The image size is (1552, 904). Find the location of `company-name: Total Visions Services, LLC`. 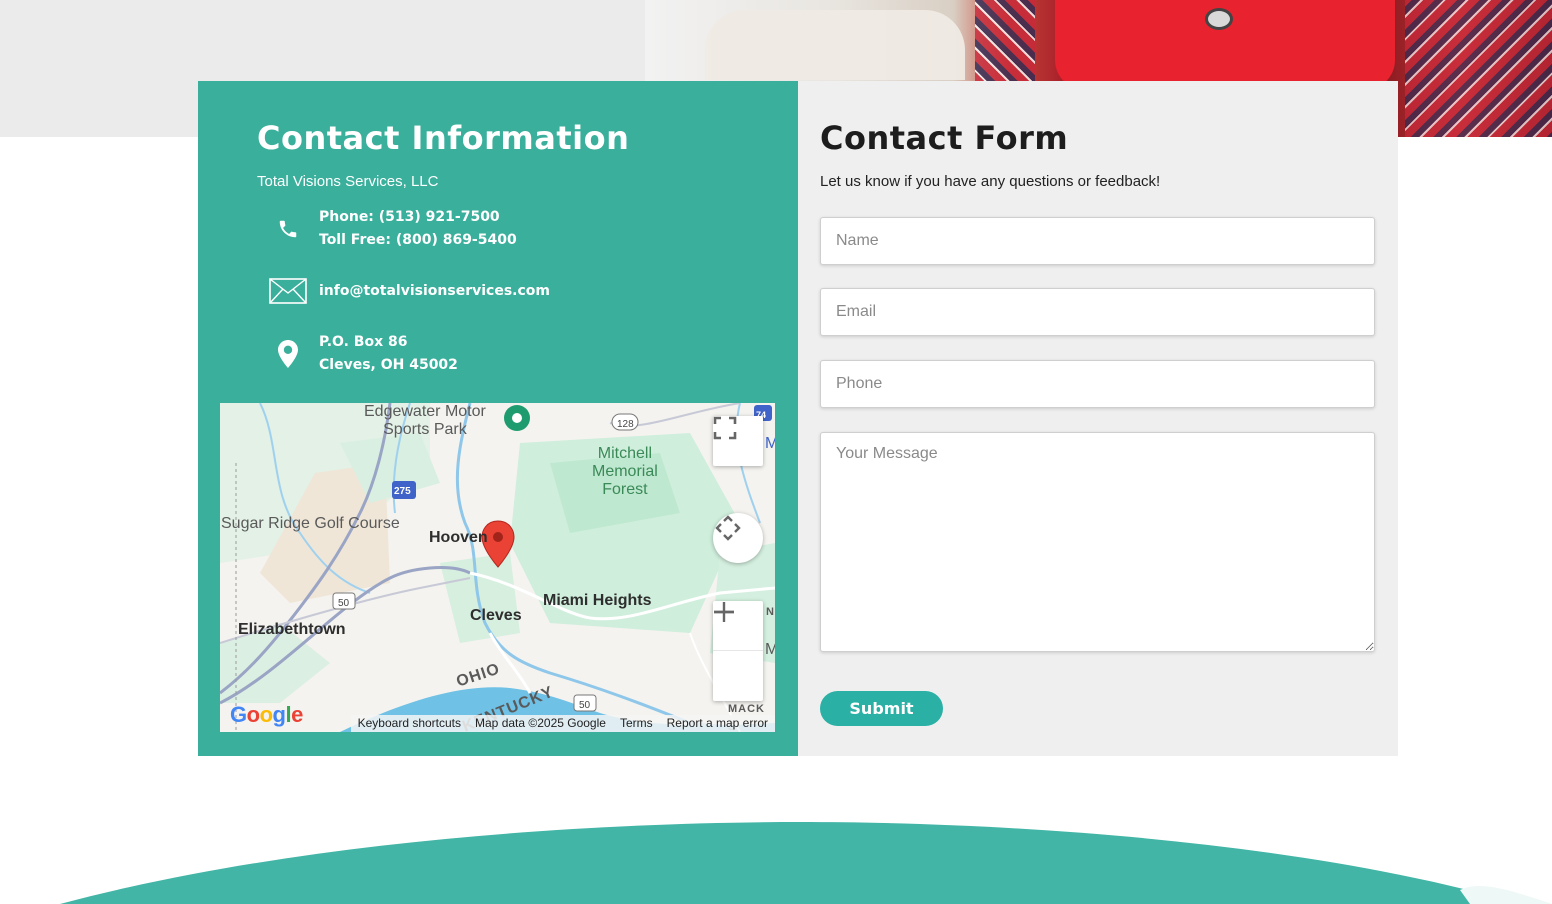

company-name: Total Visions Services, LLC is located at coordinates (348, 181).